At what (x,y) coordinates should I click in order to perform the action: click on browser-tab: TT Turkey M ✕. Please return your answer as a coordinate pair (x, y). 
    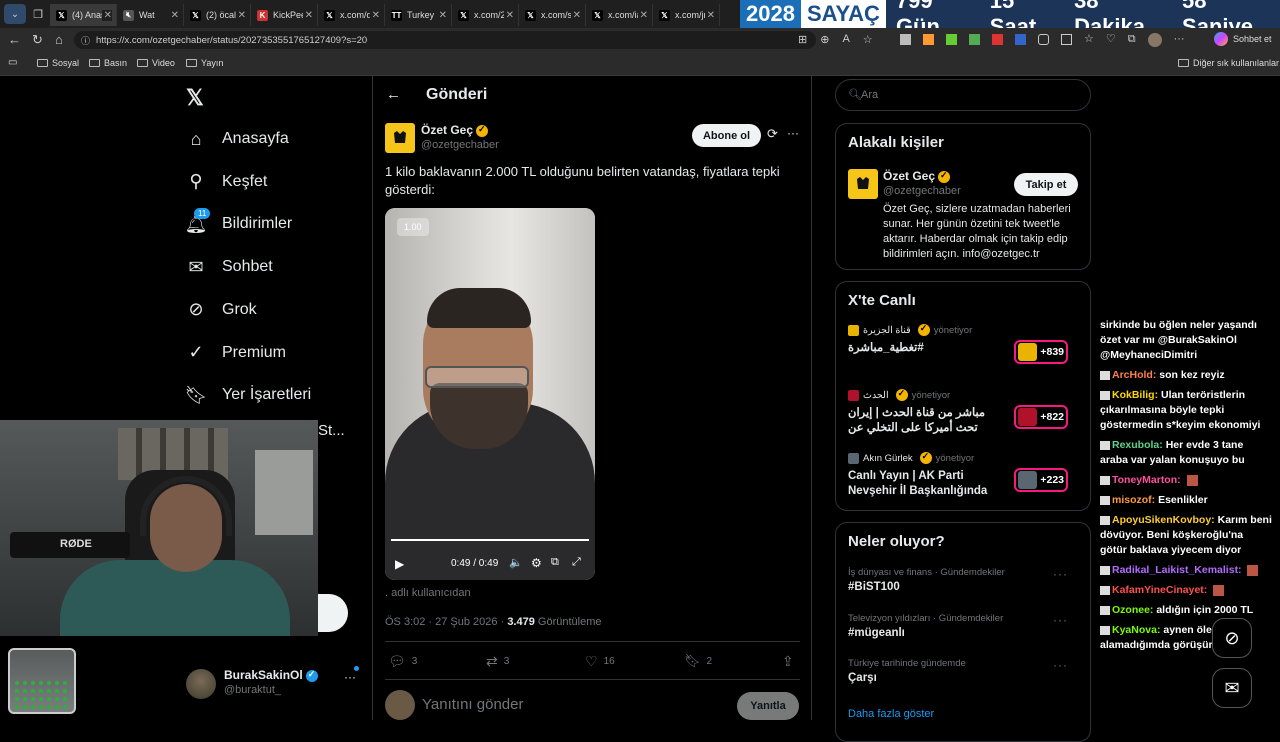
    Looking at the image, I should click on (418, 15).